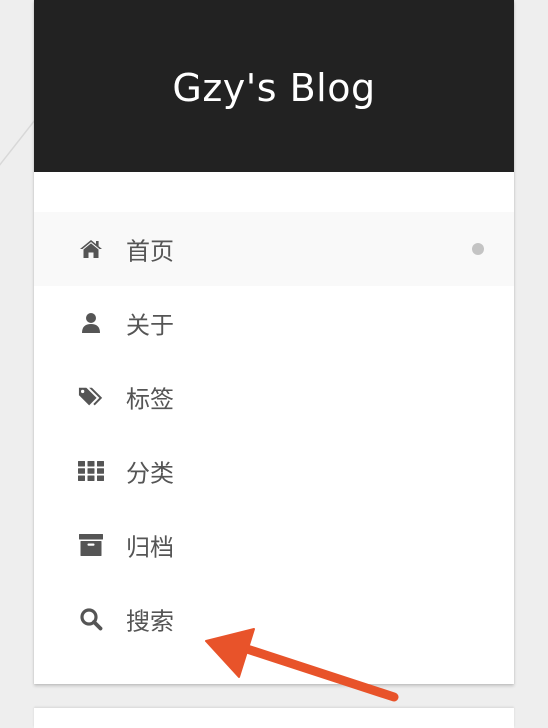 The width and height of the screenshot is (548, 728). Describe the element at coordinates (274, 471) in the screenshot. I see `menu-item-categories: 分类` at that location.